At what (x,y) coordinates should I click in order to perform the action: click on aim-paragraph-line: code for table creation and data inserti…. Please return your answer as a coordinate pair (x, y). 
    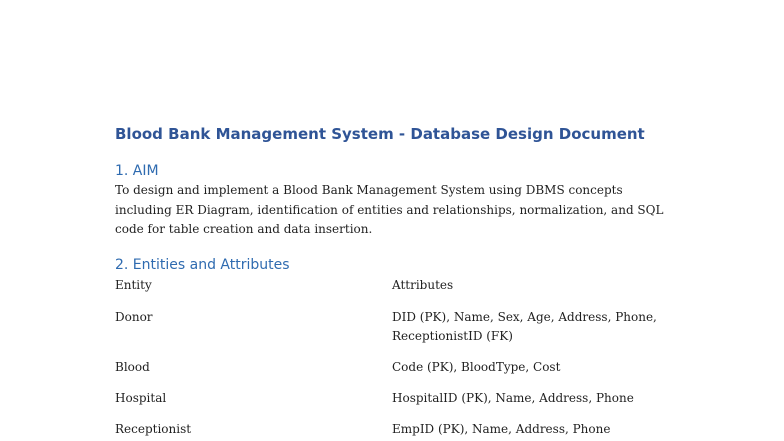
    Looking at the image, I should click on (244, 229).